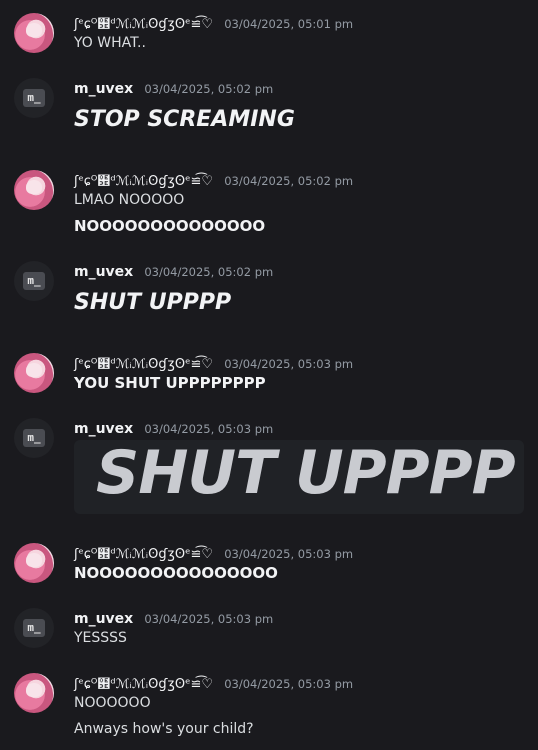  I want to click on message-text: NOOOOOOOOOOOOOO, so click(170, 226).